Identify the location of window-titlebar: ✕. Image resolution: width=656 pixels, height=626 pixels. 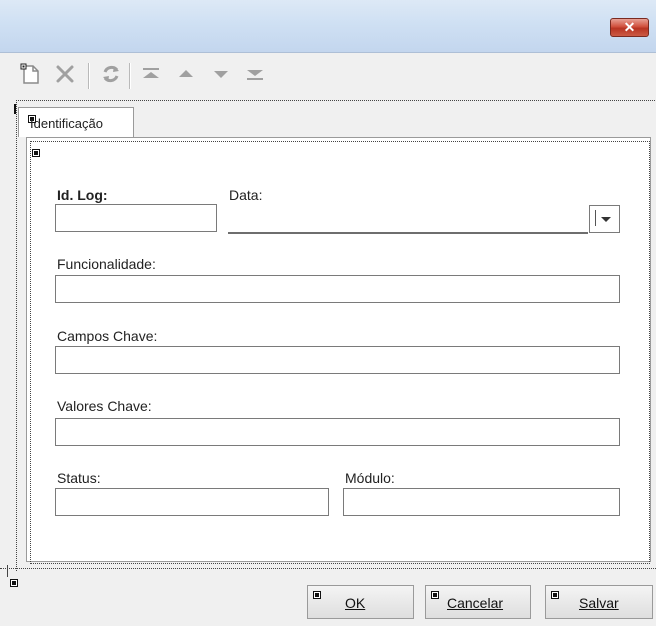
(328, 26).